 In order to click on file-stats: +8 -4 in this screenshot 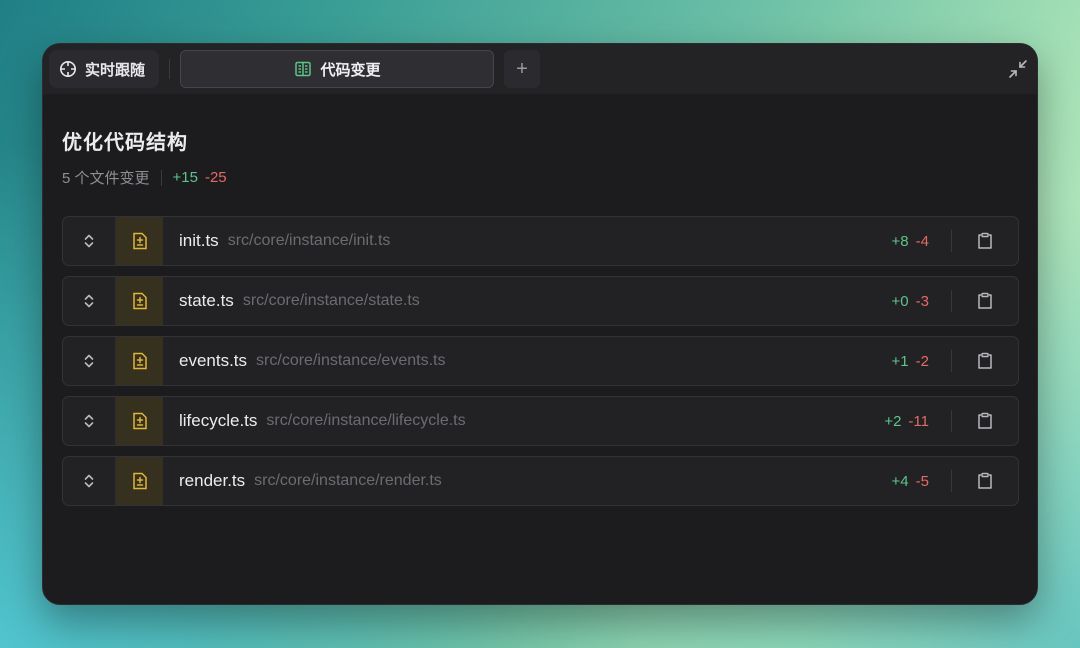, I will do `click(921, 241)`.